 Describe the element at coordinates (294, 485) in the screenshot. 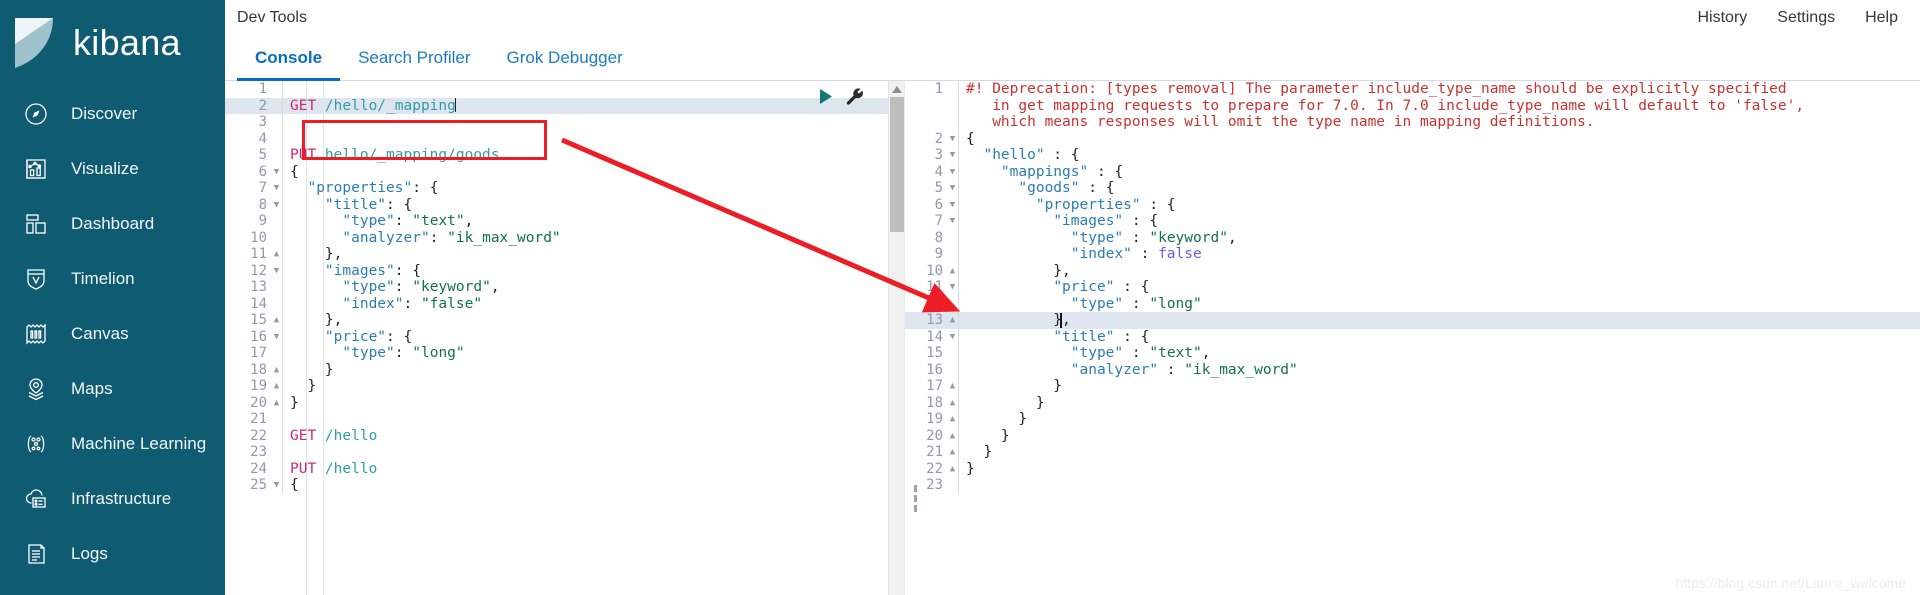

I see `code-text: {` at that location.